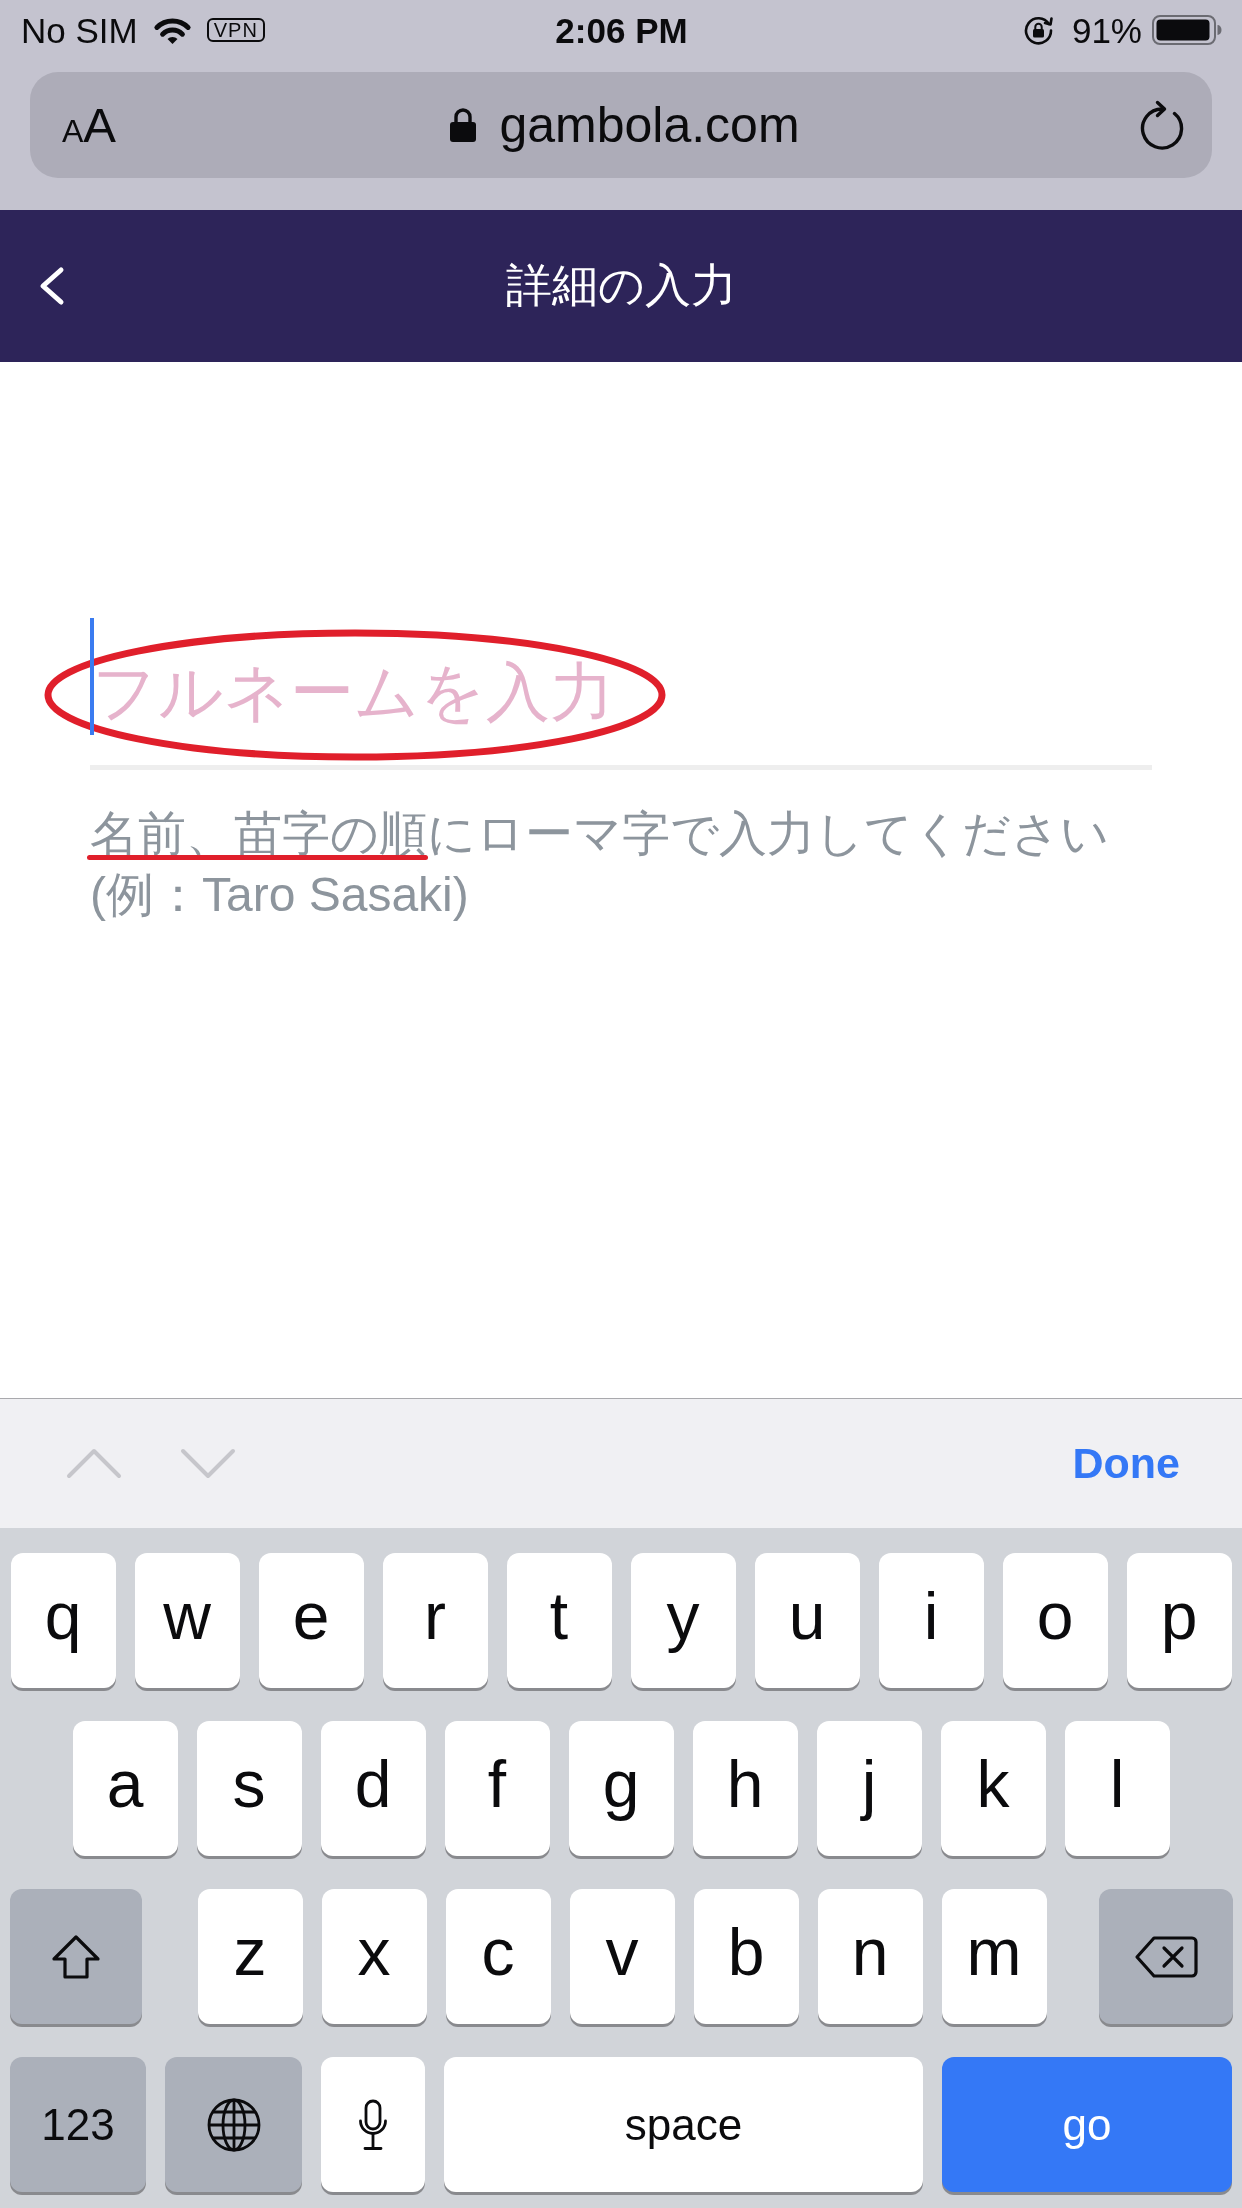  I want to click on backspace-icon, so click(1165, 1956).